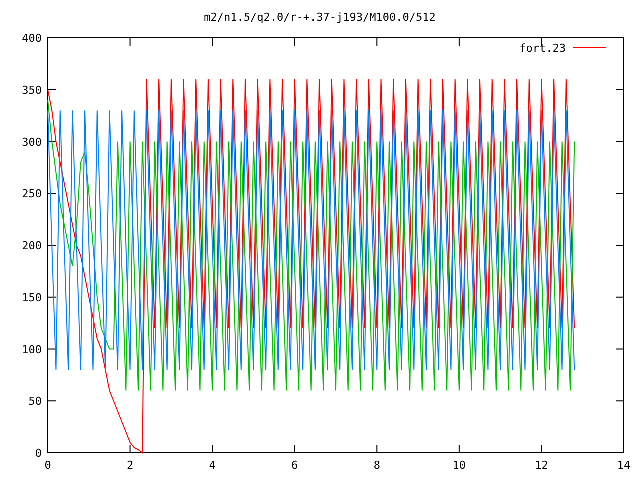  Describe the element at coordinates (38, 453) in the screenshot. I see `y-tick-label: 0` at that location.